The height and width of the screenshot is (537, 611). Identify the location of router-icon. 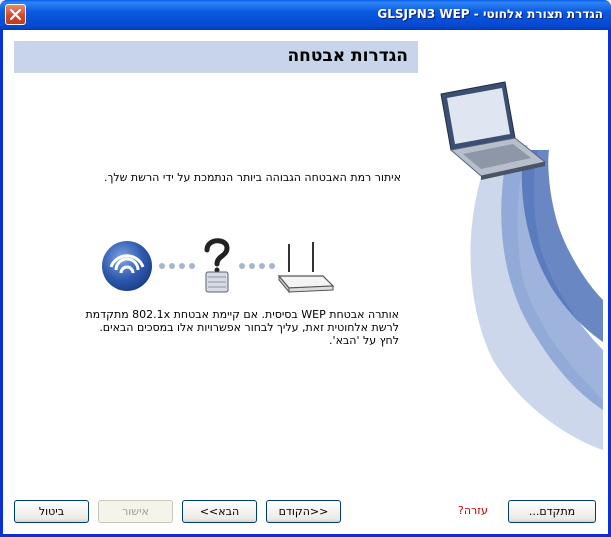
(306, 268).